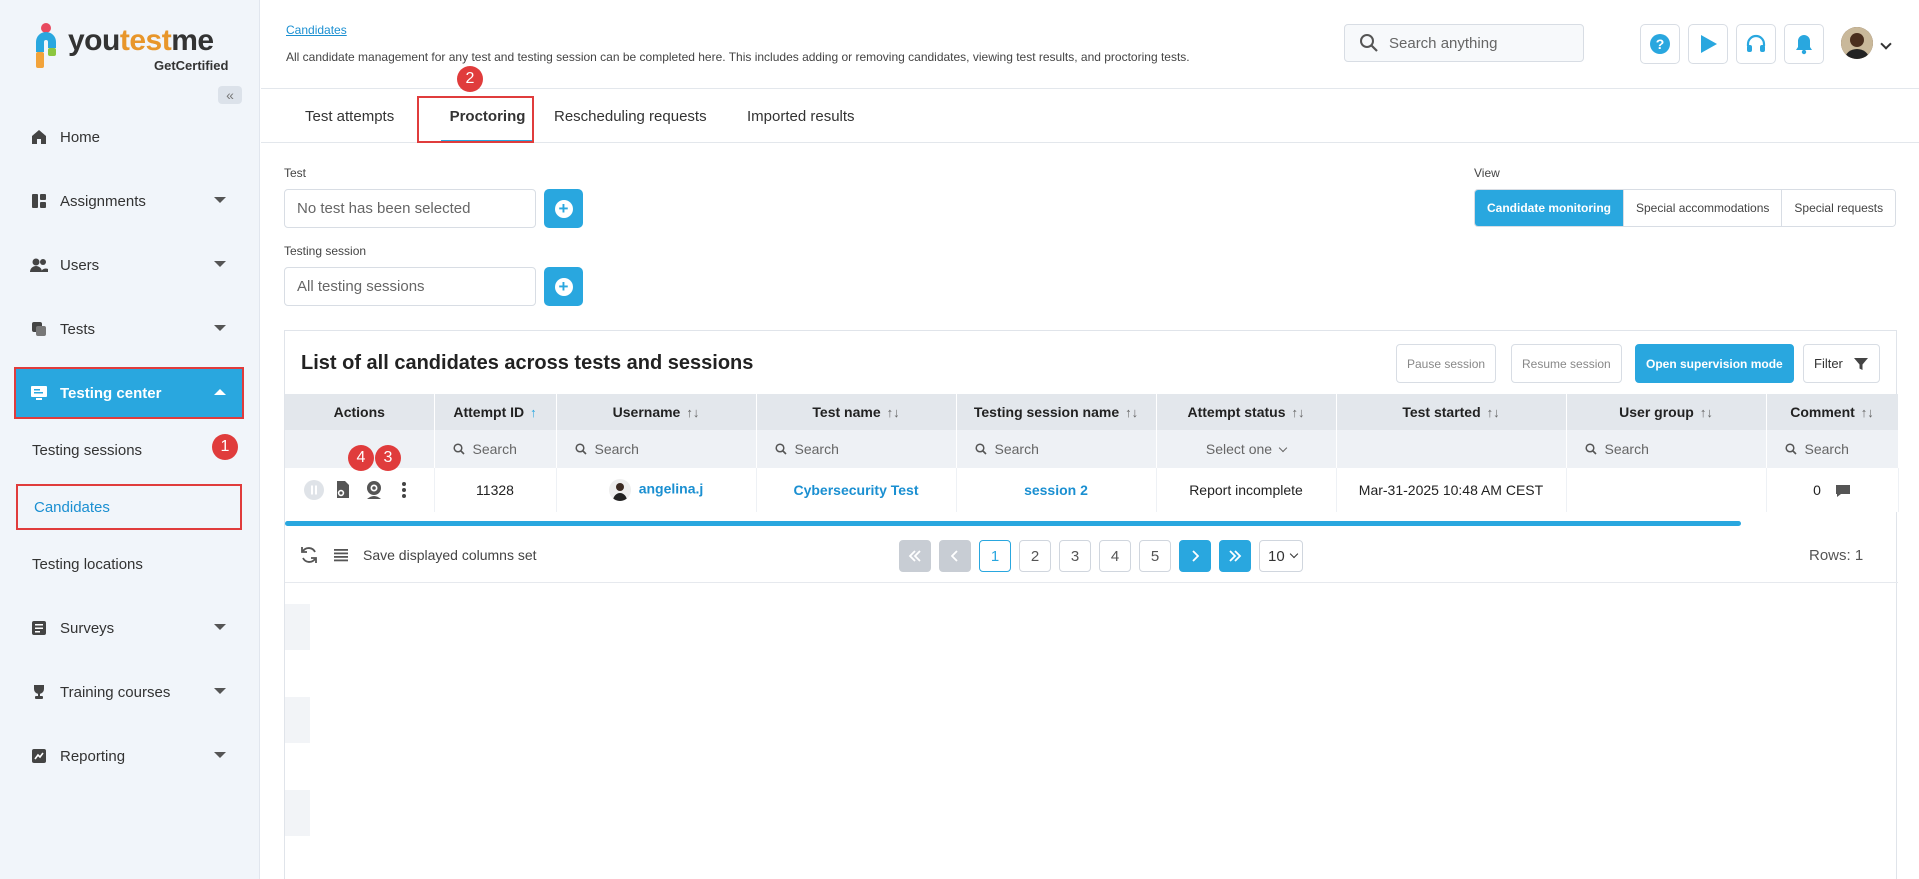 Image resolution: width=1919 pixels, height=879 pixels. I want to click on last-page-button, so click(1235, 556).